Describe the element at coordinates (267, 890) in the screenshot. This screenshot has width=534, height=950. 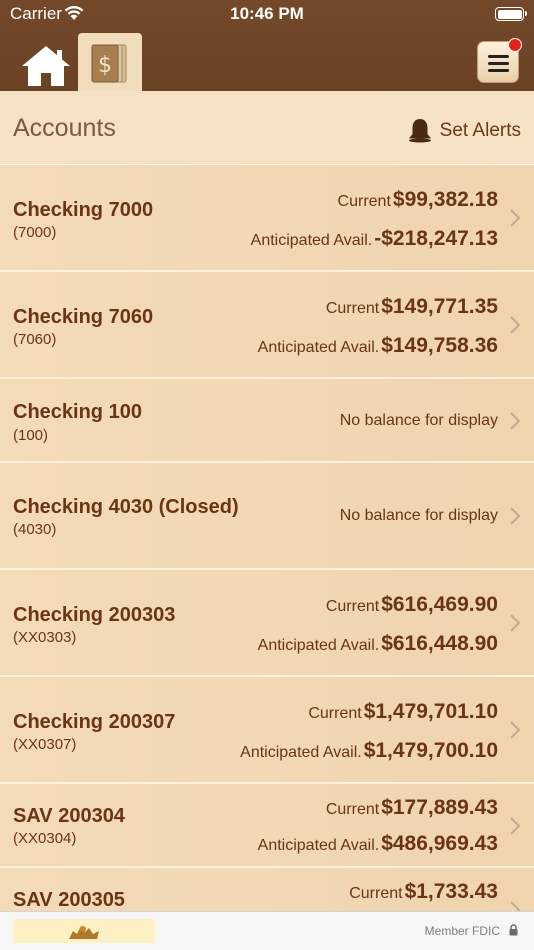
I see `account-row: SAV 200305 Current $1,733.43` at that location.